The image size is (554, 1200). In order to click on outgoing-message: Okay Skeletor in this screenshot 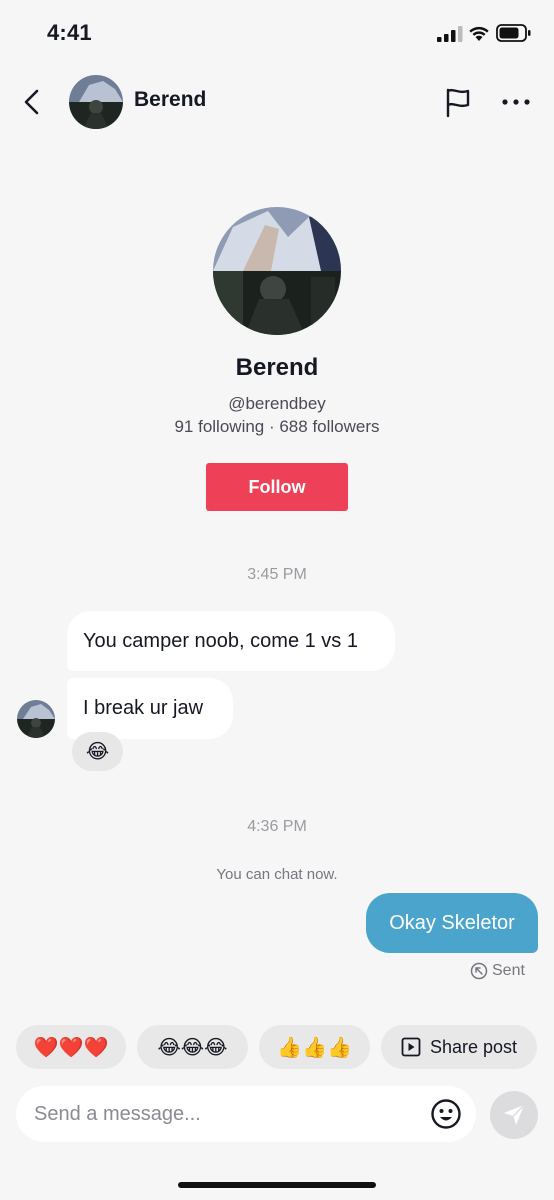, I will do `click(452, 923)`.